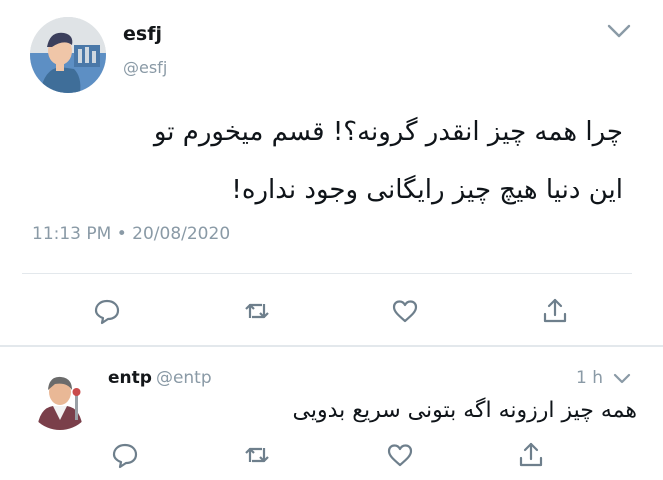  What do you see at coordinates (464, 410) in the screenshot?
I see `reply-text: همه چیز ارزونه اگه بتونی سریع بدویی` at bounding box center [464, 410].